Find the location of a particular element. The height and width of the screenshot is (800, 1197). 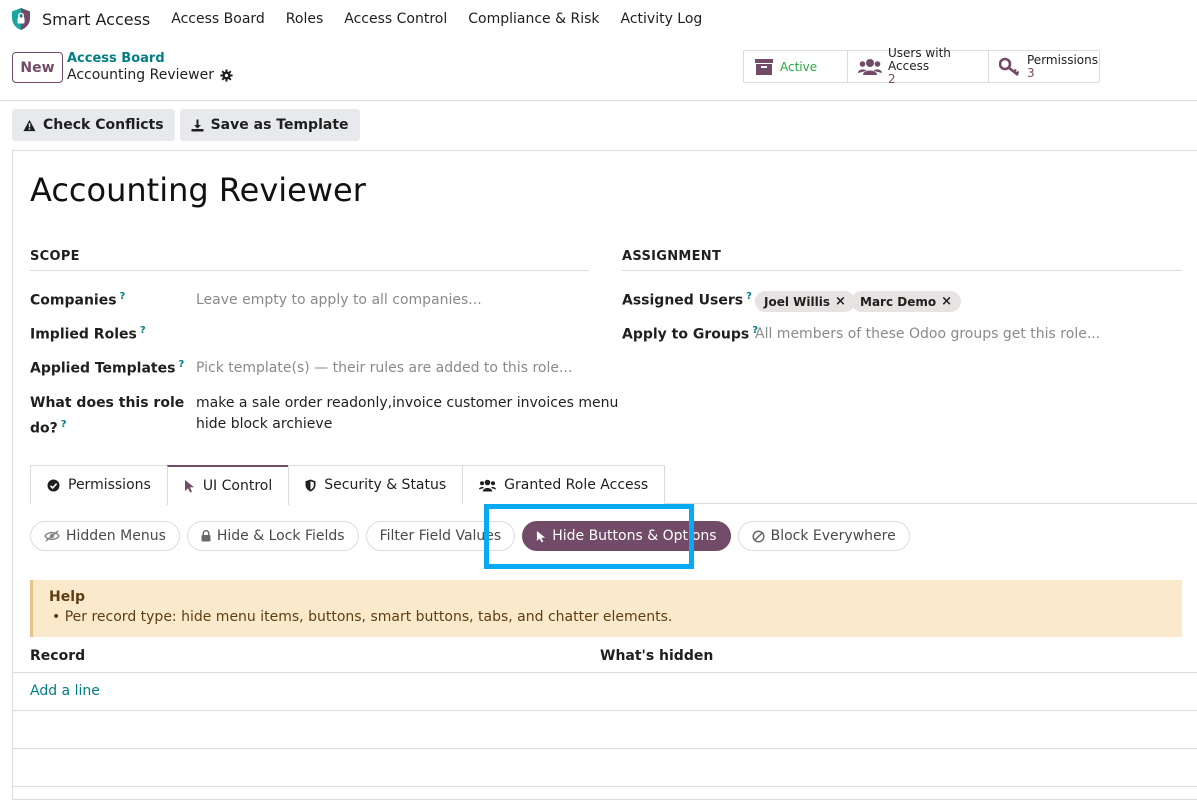

gear-icon is located at coordinates (226, 75).